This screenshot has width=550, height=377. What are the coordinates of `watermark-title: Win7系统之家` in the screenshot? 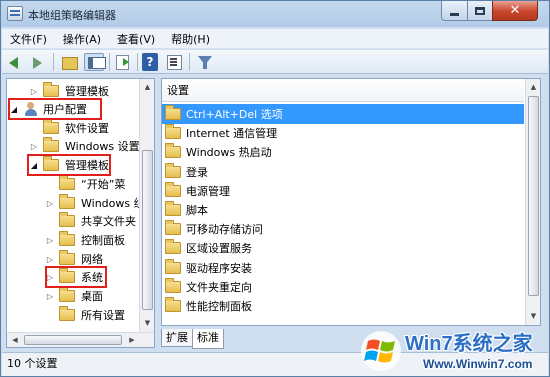 It's located at (469, 344).